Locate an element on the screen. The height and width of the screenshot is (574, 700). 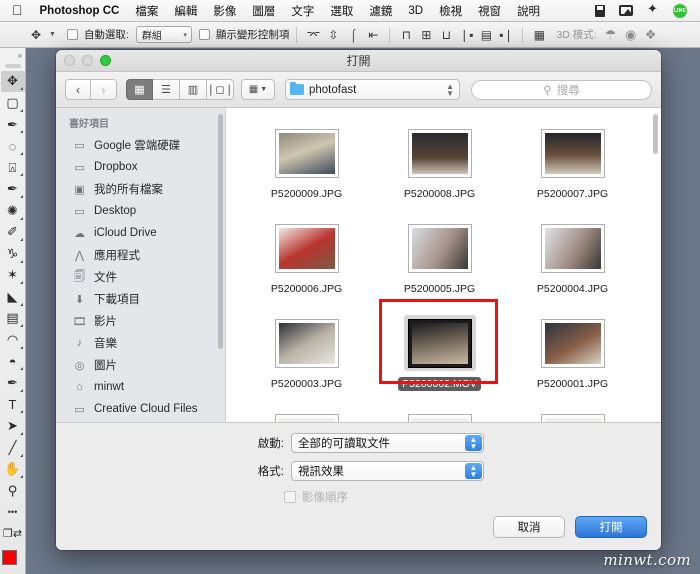
distribute-bottom-icon: ⊔ is located at coordinates (446, 35).